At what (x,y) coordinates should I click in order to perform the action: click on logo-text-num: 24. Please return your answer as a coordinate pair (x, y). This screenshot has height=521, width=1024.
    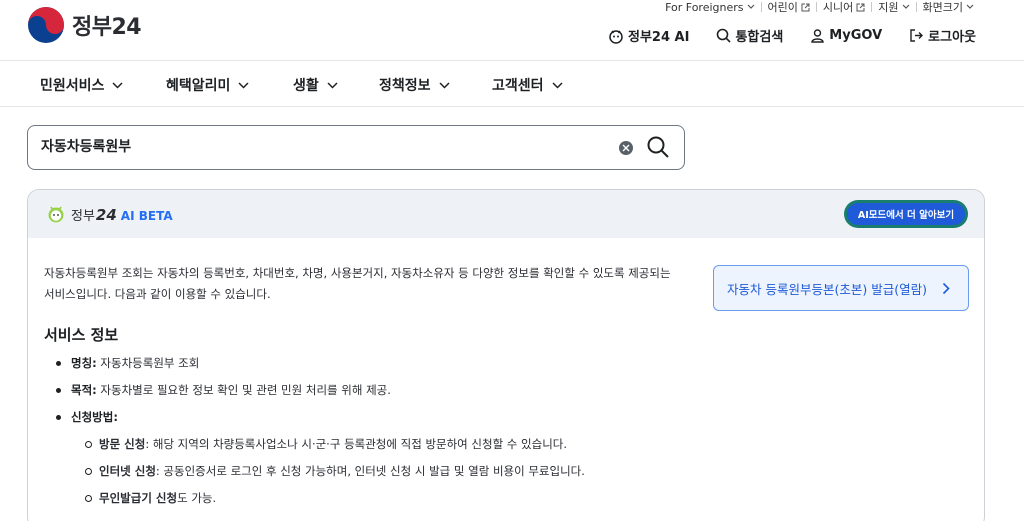
    Looking at the image, I should click on (126, 27).